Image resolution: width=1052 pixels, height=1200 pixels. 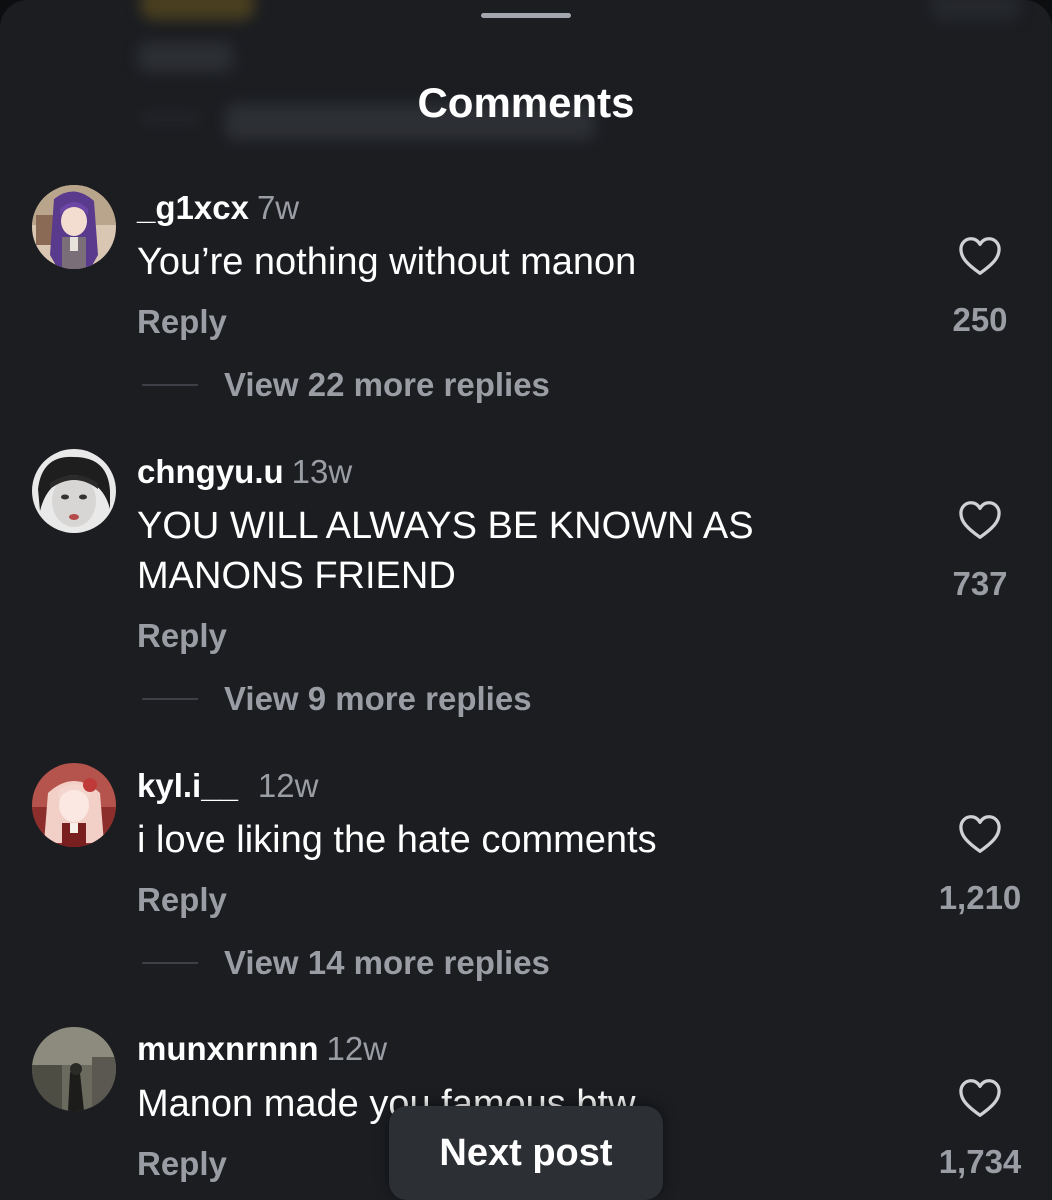 I want to click on comment-timestamp: 13w, so click(x=322, y=471).